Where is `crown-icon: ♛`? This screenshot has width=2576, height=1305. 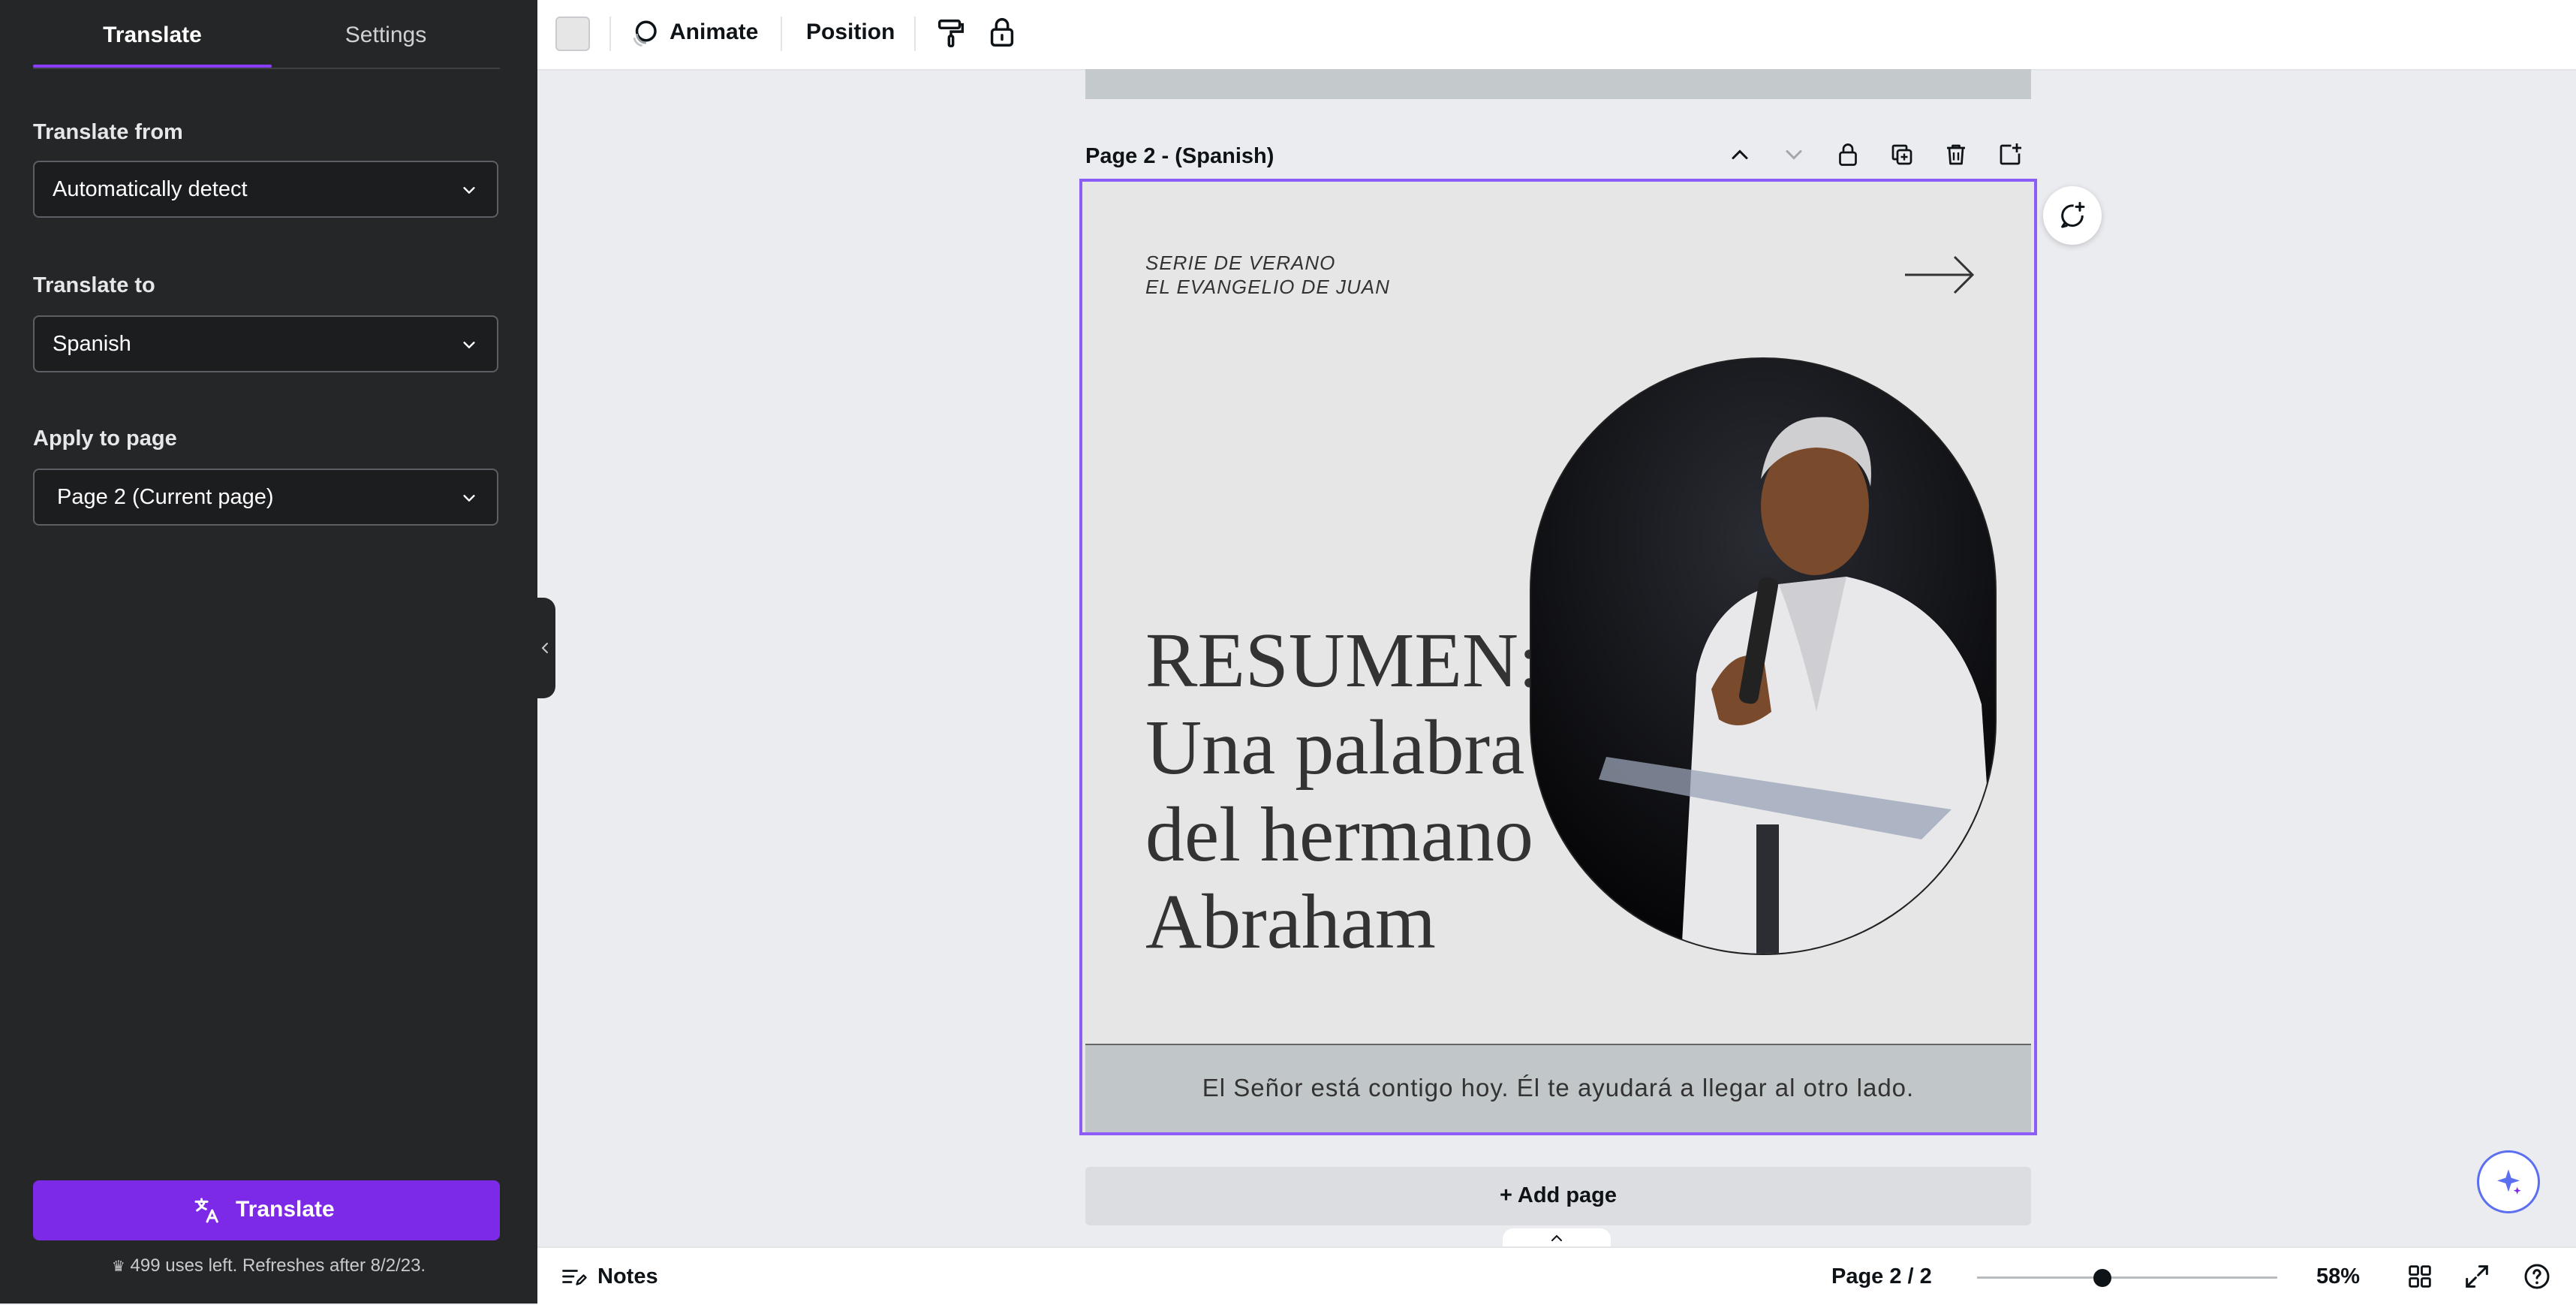
crown-icon: ♛ is located at coordinates (118, 1266).